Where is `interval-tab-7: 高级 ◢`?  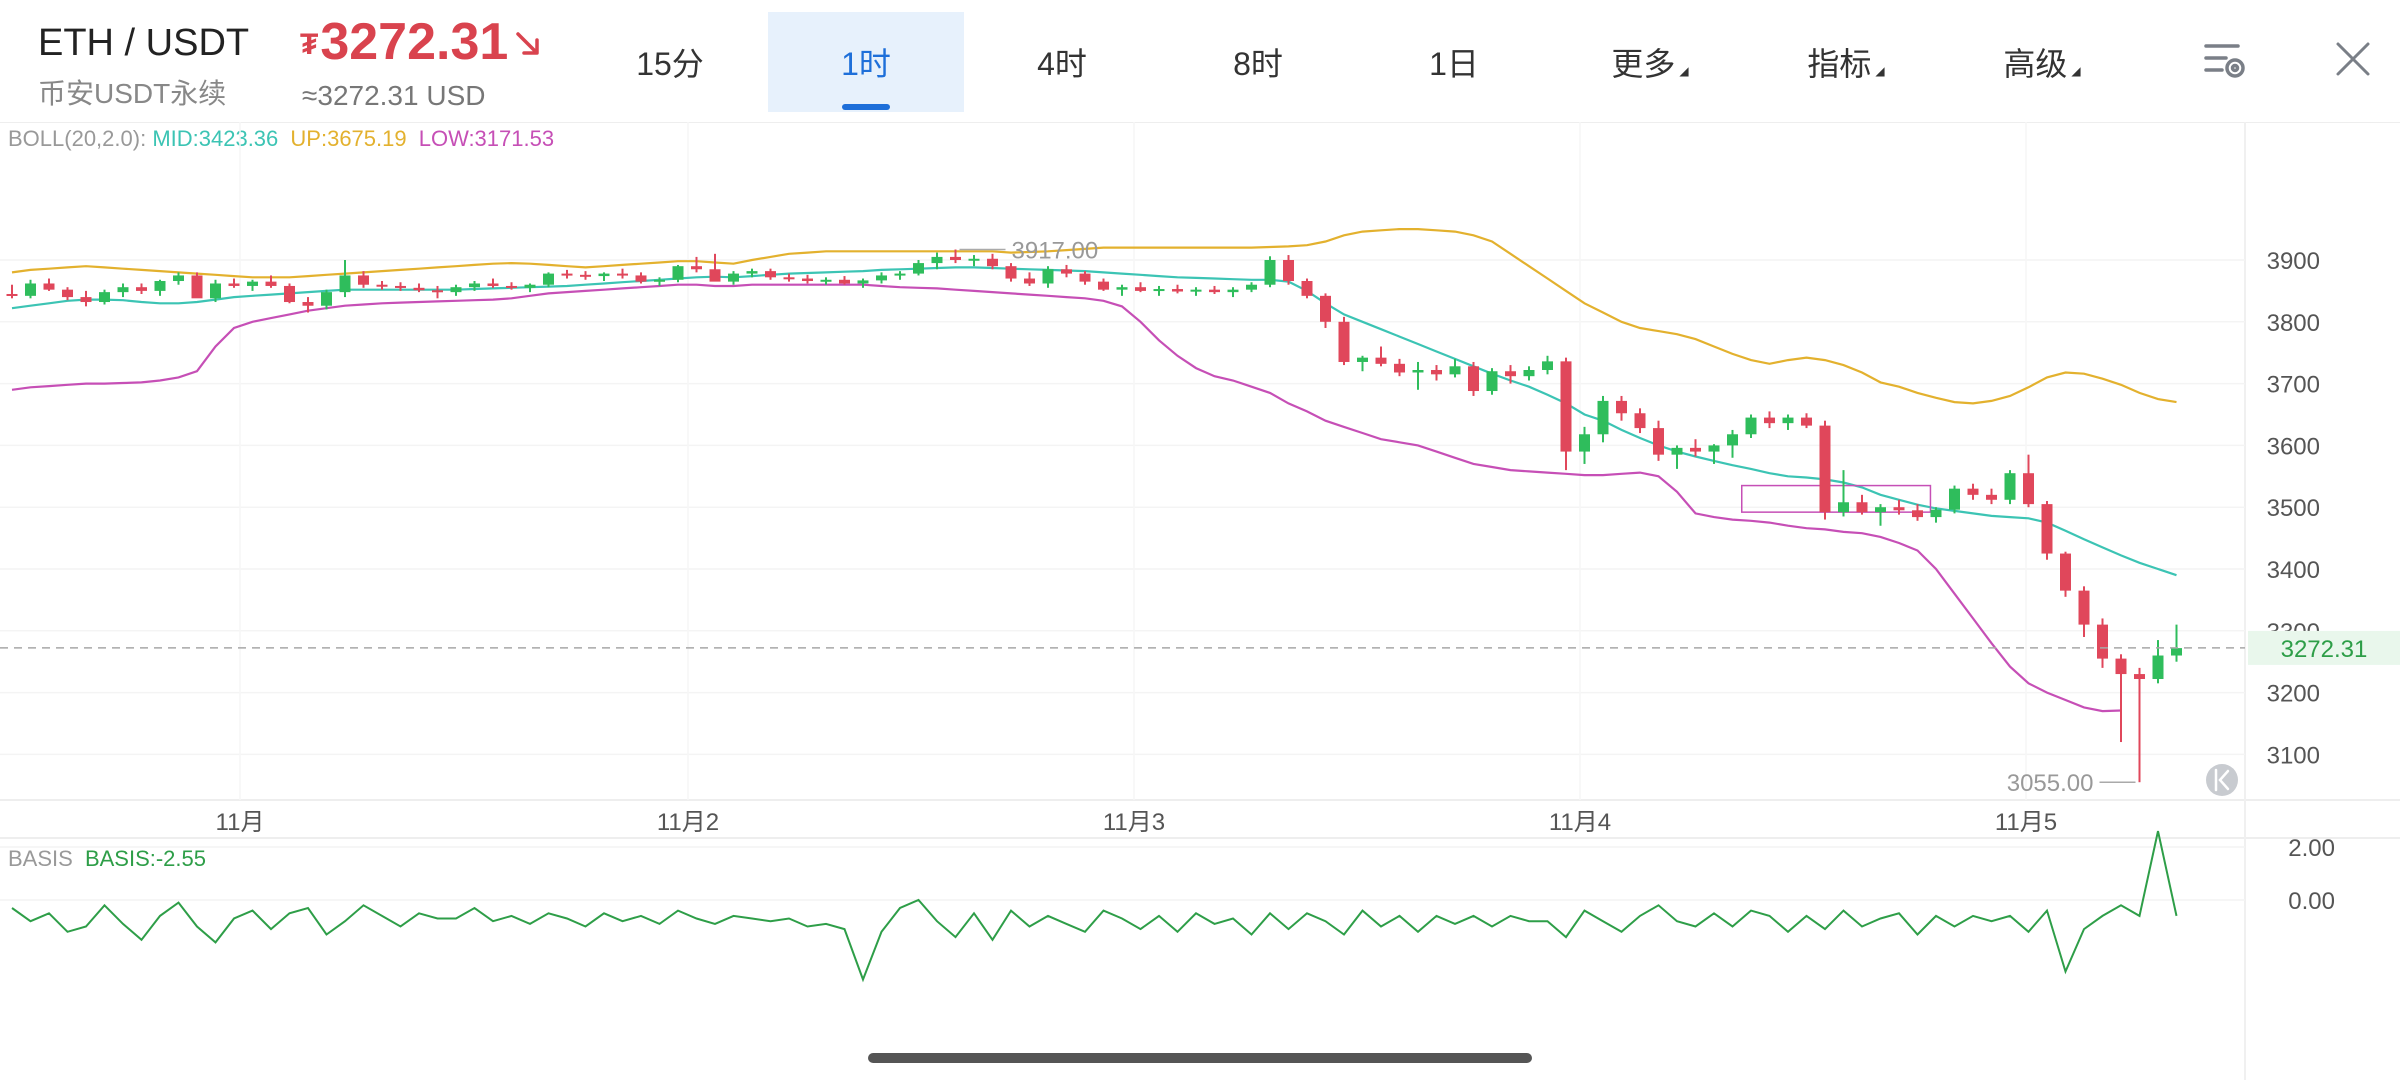 interval-tab-7: 高级 ◢ is located at coordinates (2042, 62).